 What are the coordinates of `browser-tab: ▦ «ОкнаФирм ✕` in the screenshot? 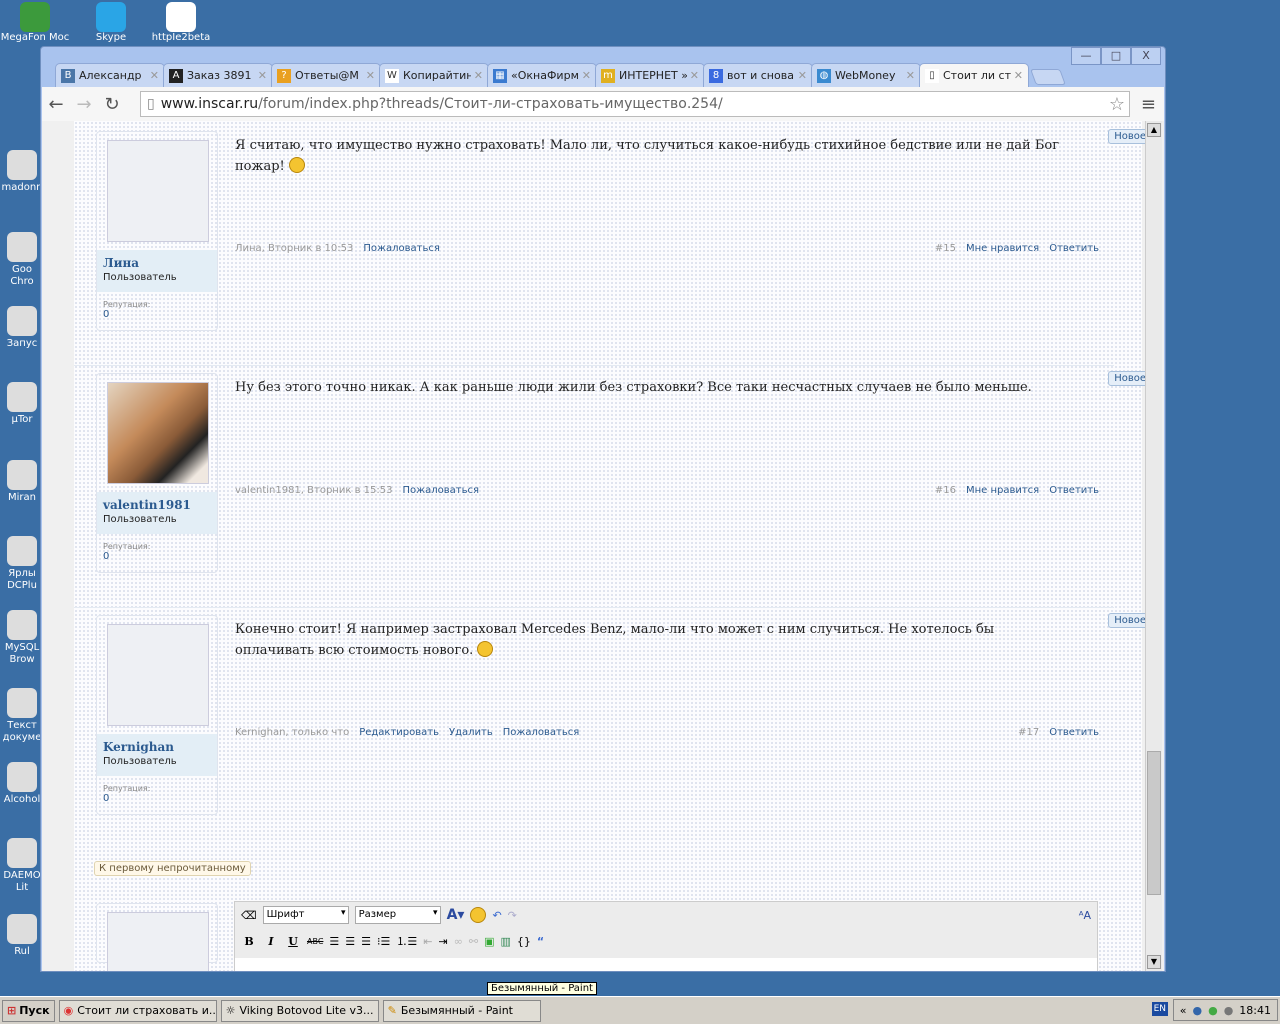 It's located at (542, 75).